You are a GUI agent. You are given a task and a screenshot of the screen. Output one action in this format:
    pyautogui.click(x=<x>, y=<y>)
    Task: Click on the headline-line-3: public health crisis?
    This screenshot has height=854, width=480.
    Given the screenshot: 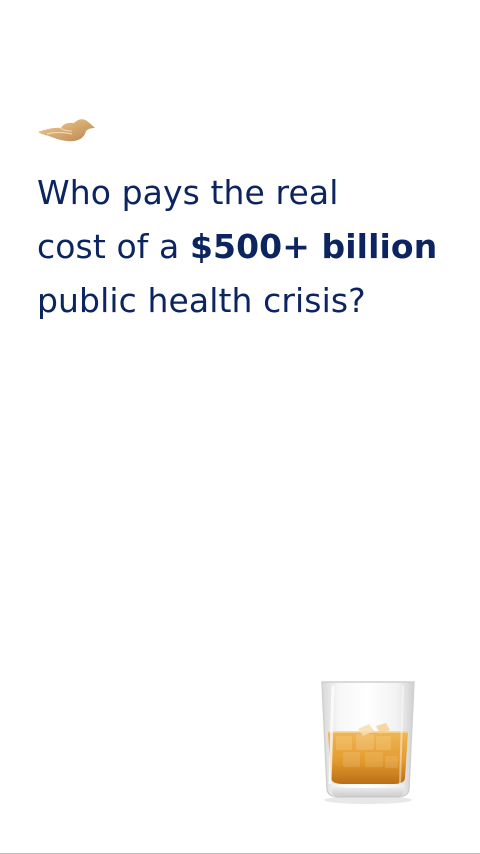 What is the action you would take?
    pyautogui.click(x=201, y=300)
    